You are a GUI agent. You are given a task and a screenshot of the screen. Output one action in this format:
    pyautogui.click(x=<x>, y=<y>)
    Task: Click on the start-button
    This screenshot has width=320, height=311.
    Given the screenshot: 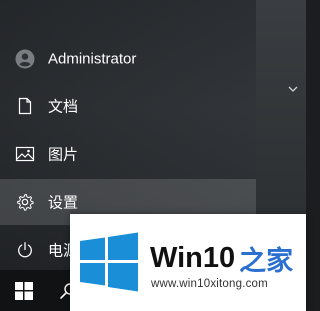 What is the action you would take?
    pyautogui.click(x=24, y=290)
    